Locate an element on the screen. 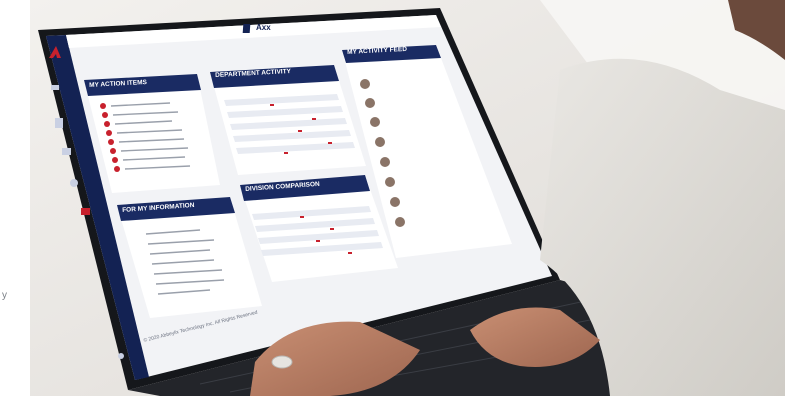  ring is located at coordinates (282, 362).